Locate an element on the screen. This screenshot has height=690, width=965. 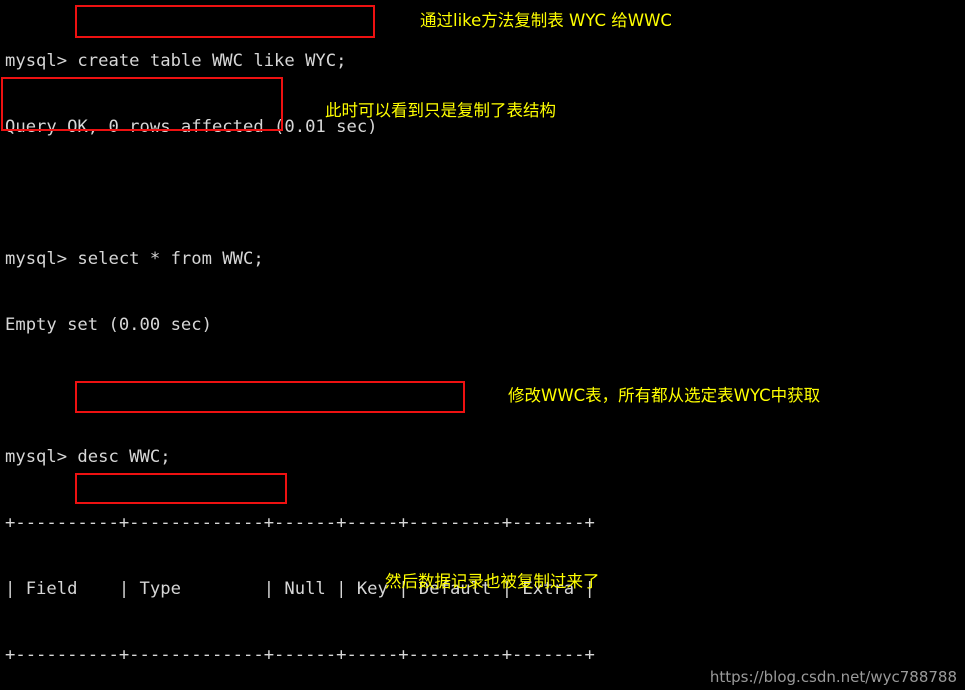
terminal-line: mysql> select * from WWC; is located at coordinates (134, 259).